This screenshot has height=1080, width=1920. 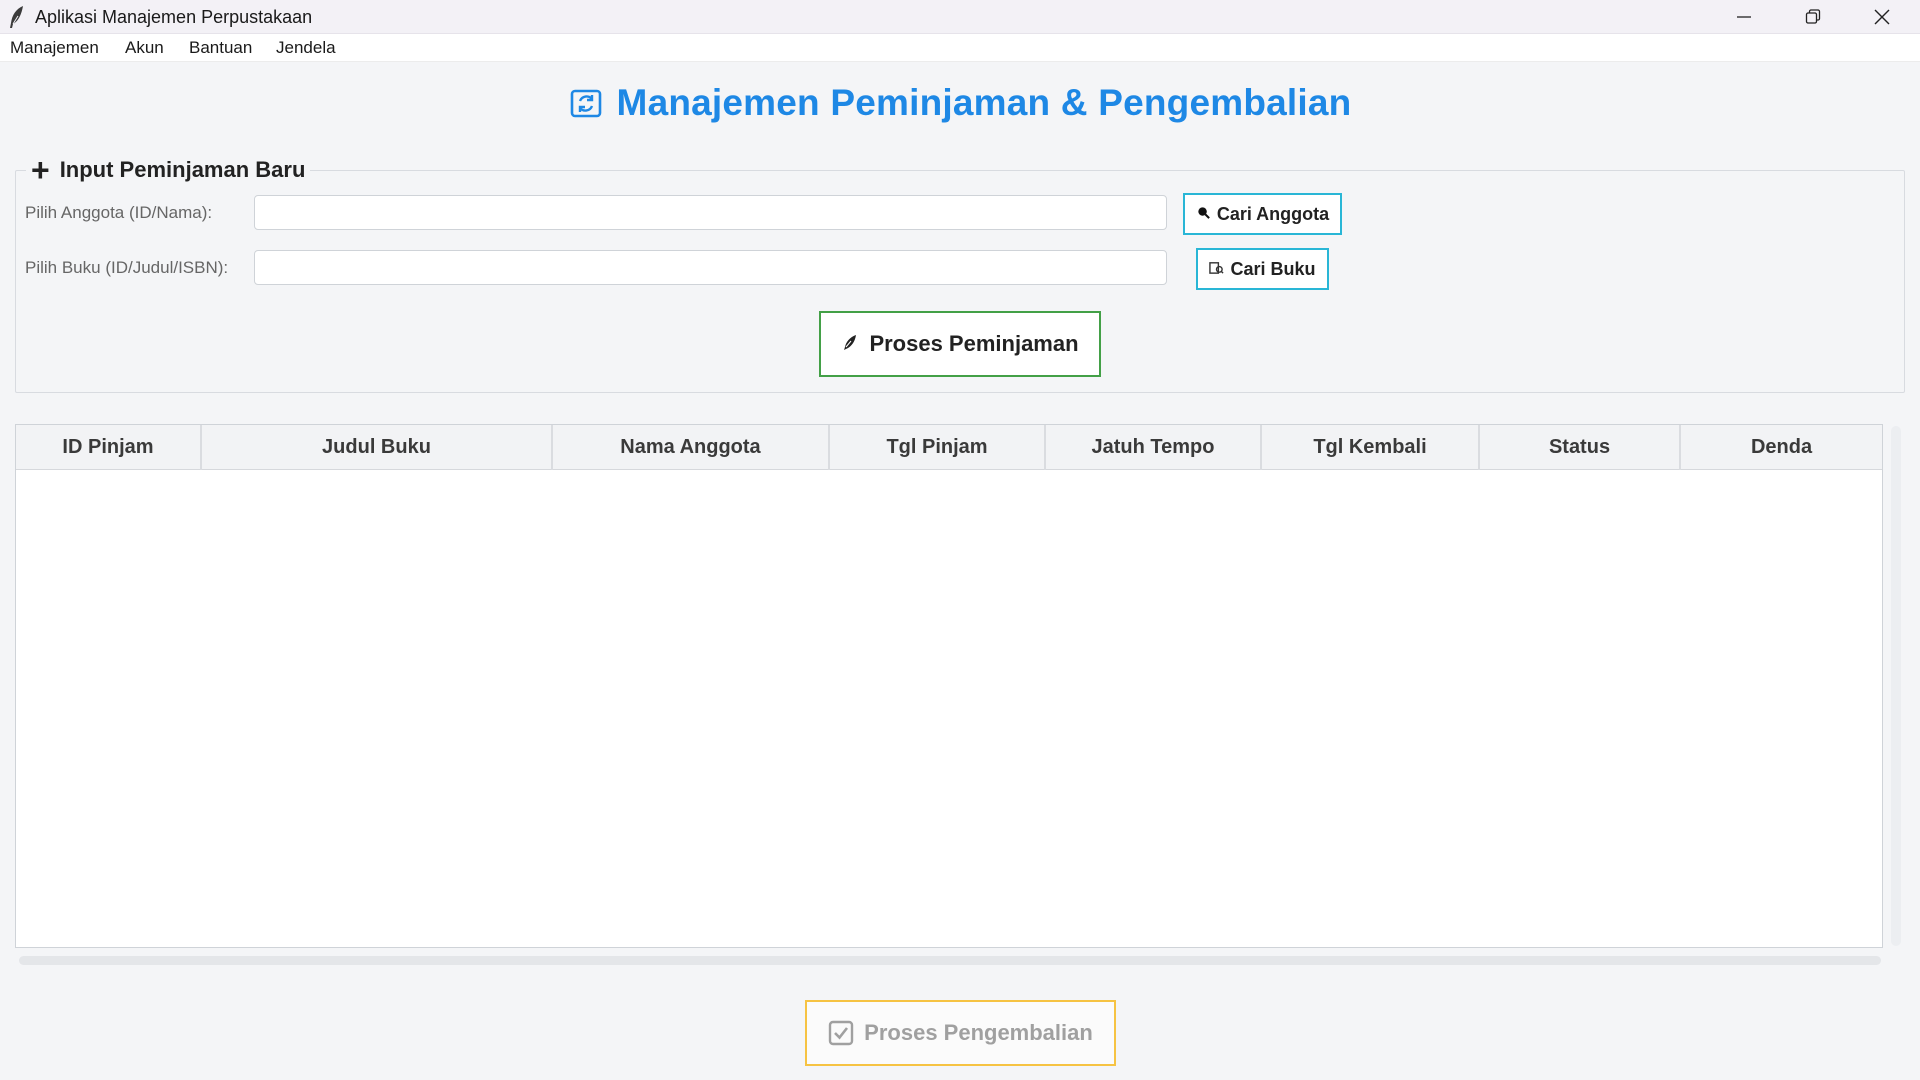 What do you see at coordinates (710, 212) in the screenshot?
I see `member-input` at bounding box center [710, 212].